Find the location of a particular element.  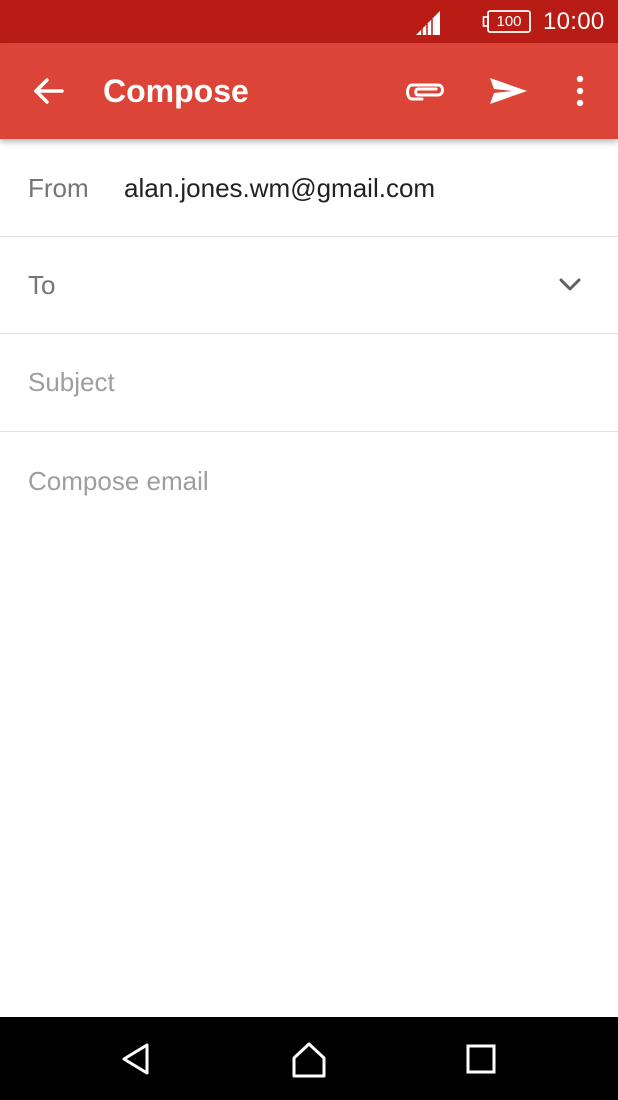

more-vert-icon is located at coordinates (580, 91).